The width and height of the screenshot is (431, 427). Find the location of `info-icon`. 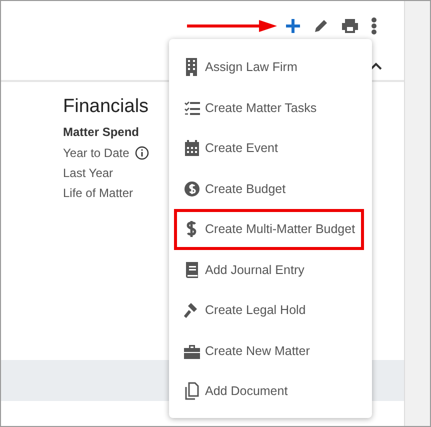

info-icon is located at coordinates (142, 153).